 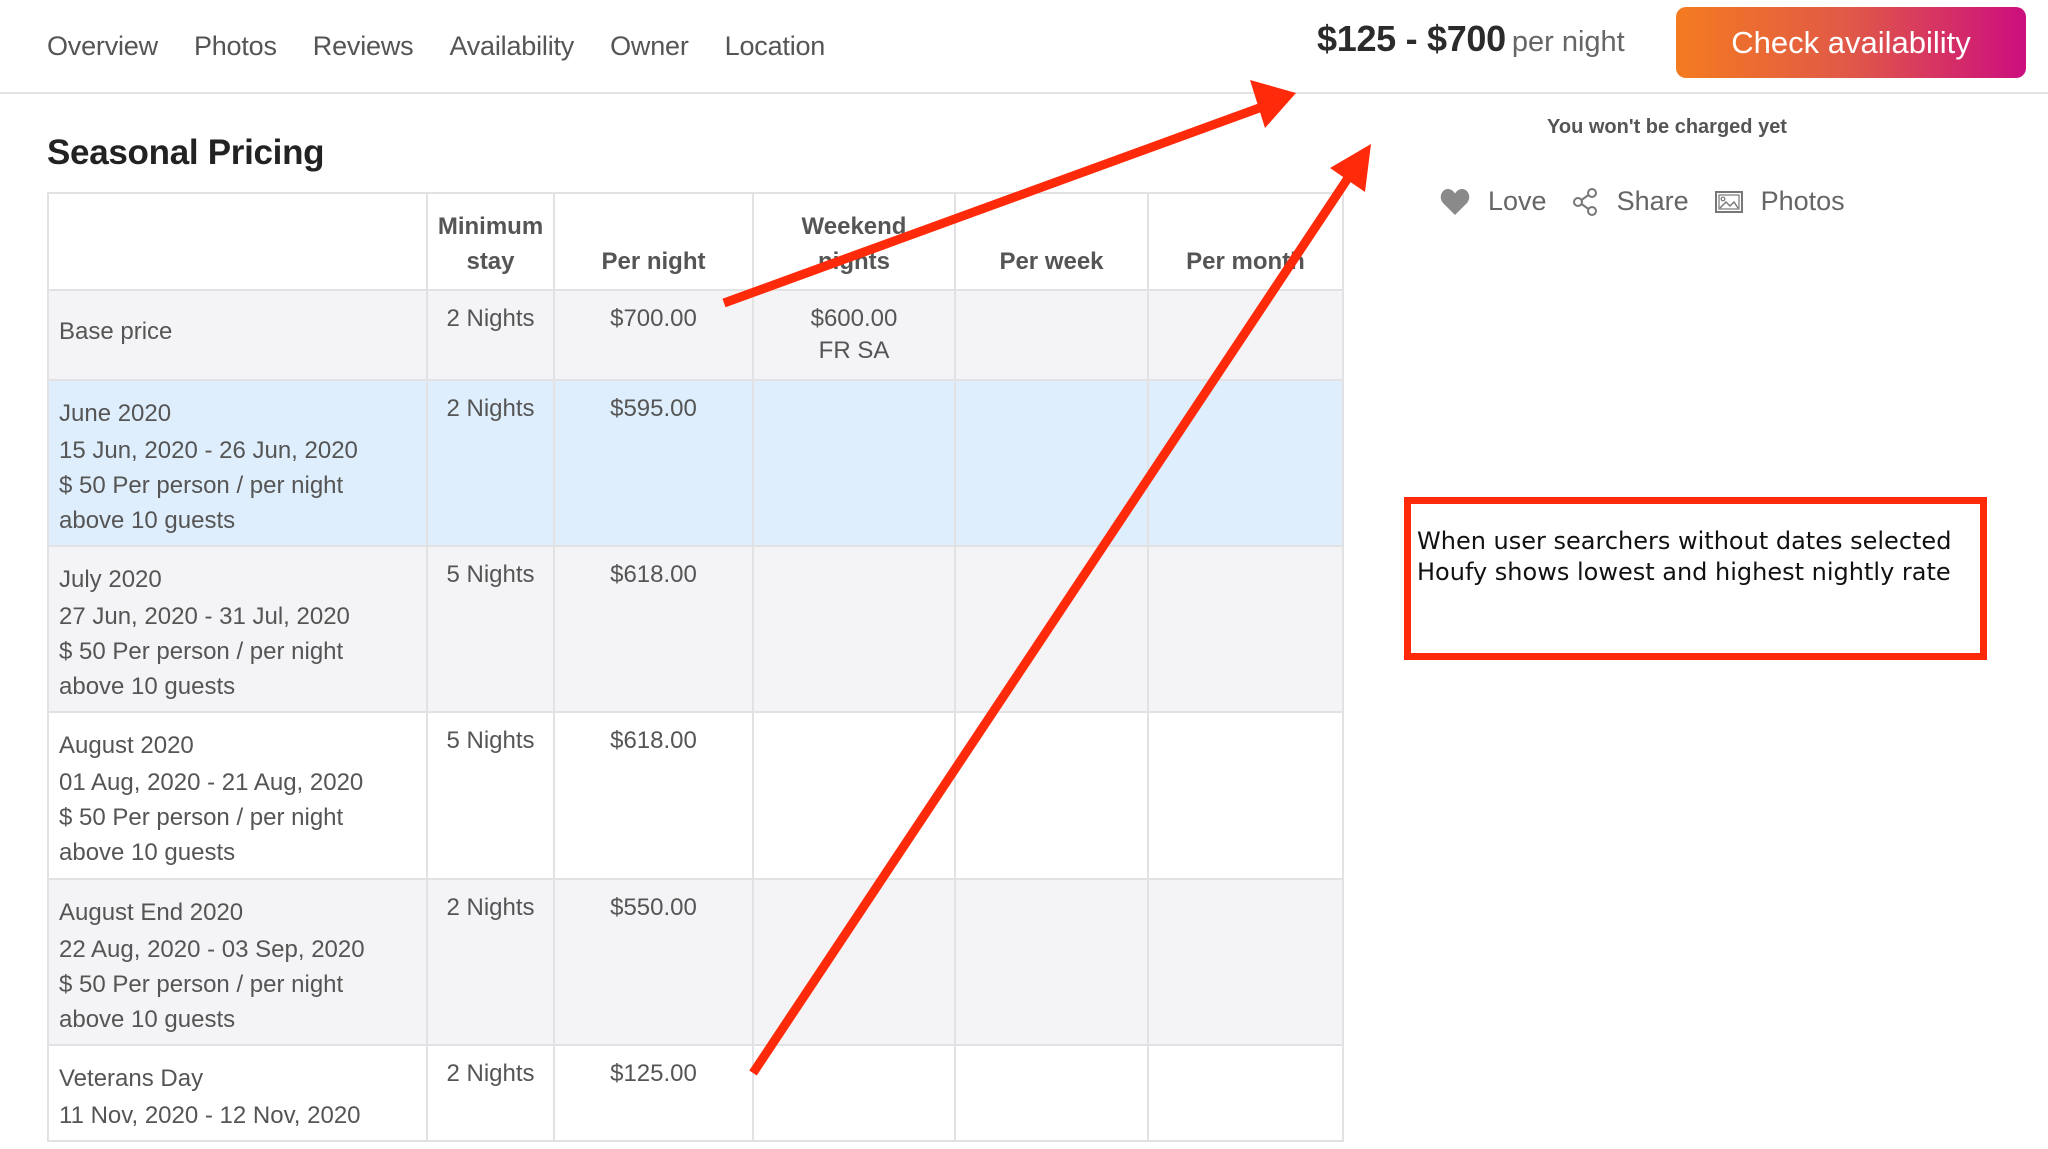 I want to click on row-dates: 15 Jun, 2020 - 26 Jun, 2020, so click(x=208, y=450).